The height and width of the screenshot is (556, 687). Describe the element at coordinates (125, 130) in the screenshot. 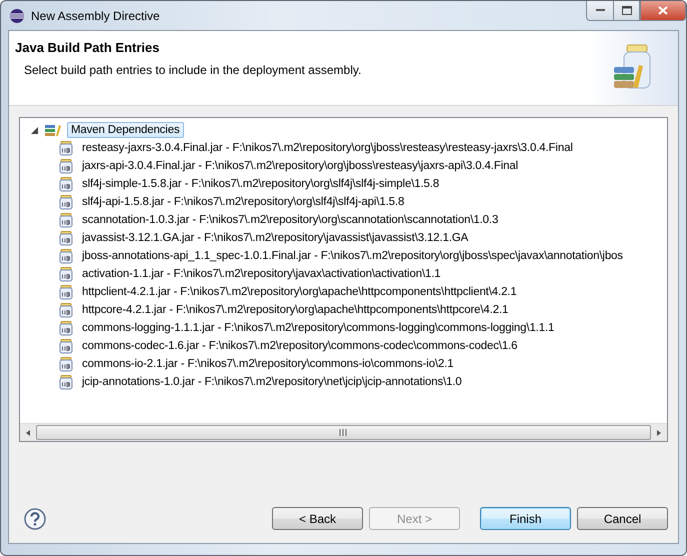

I see `tree-item: Maven Dependencies` at that location.